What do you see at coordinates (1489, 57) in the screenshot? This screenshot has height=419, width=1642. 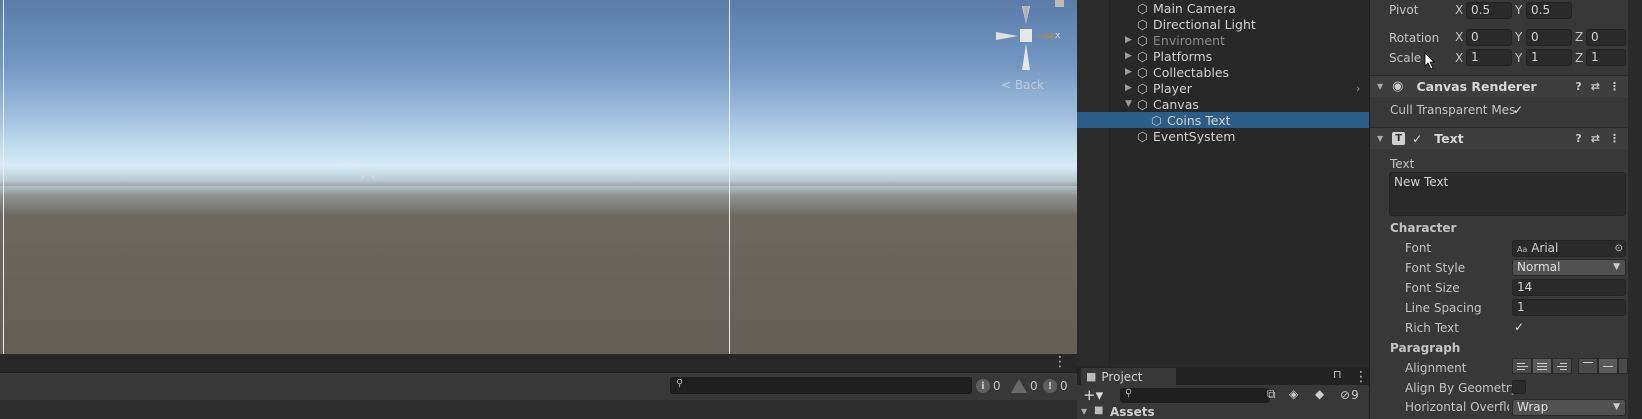 I see `scale-x-field: 1` at bounding box center [1489, 57].